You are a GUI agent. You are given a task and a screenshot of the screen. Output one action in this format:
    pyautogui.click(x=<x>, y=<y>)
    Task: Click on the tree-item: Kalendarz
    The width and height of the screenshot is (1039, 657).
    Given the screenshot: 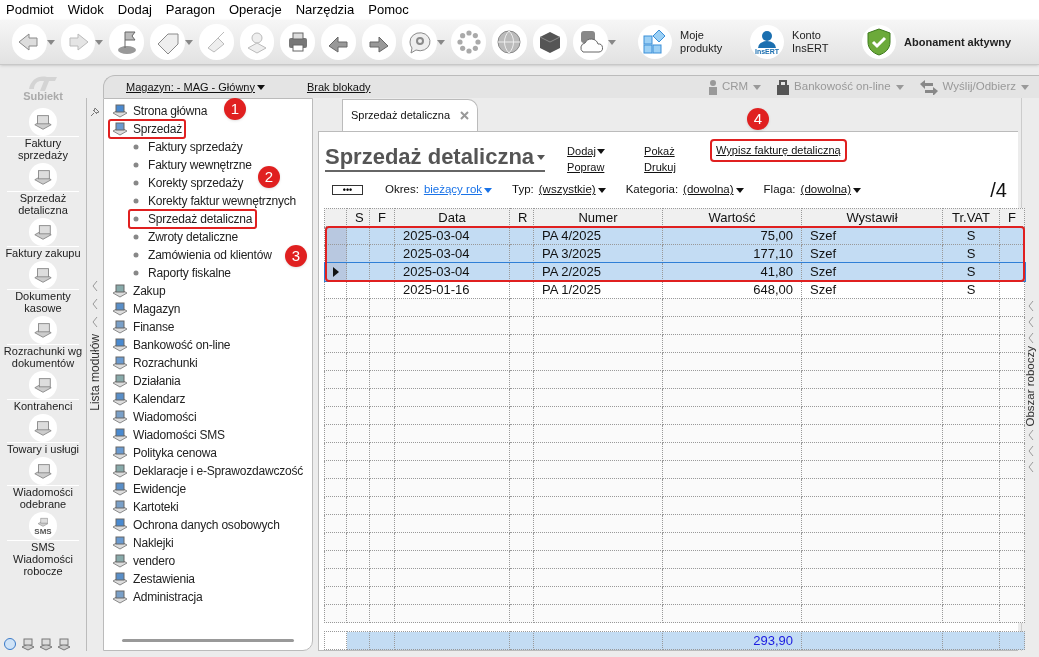 What is the action you would take?
    pyautogui.click(x=149, y=399)
    